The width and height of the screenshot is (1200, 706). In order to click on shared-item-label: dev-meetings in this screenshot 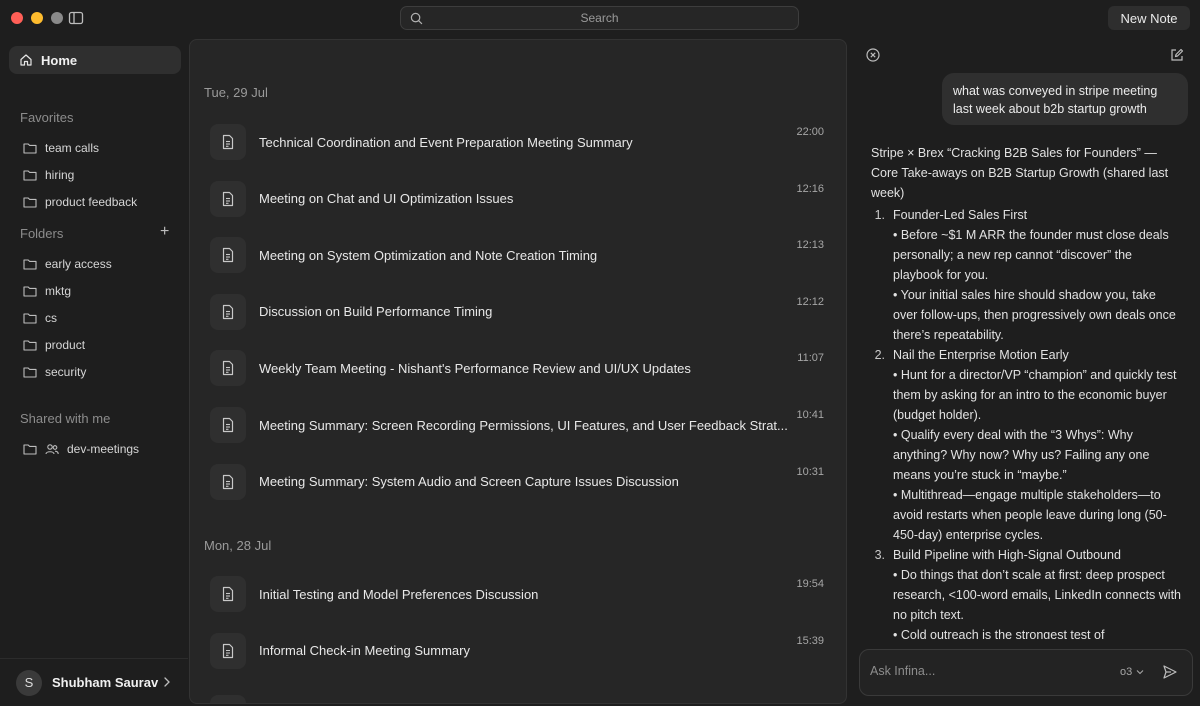, I will do `click(103, 449)`.